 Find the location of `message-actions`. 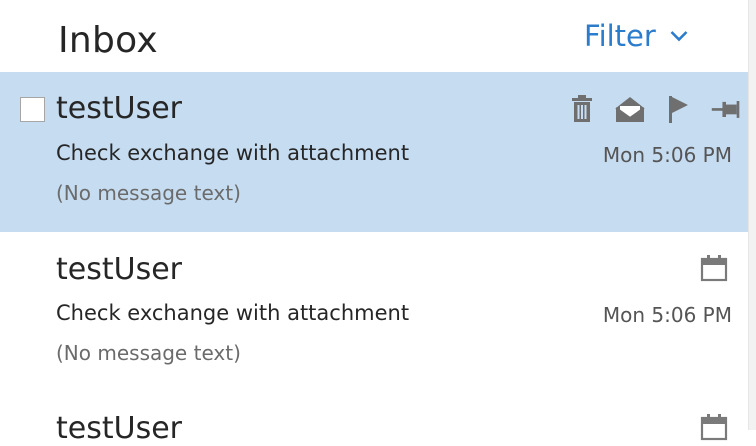

message-actions is located at coordinates (654, 109).